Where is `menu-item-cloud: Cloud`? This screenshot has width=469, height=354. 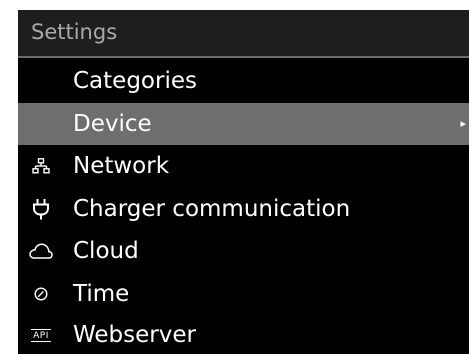
menu-item-cloud: Cloud is located at coordinates (243, 251).